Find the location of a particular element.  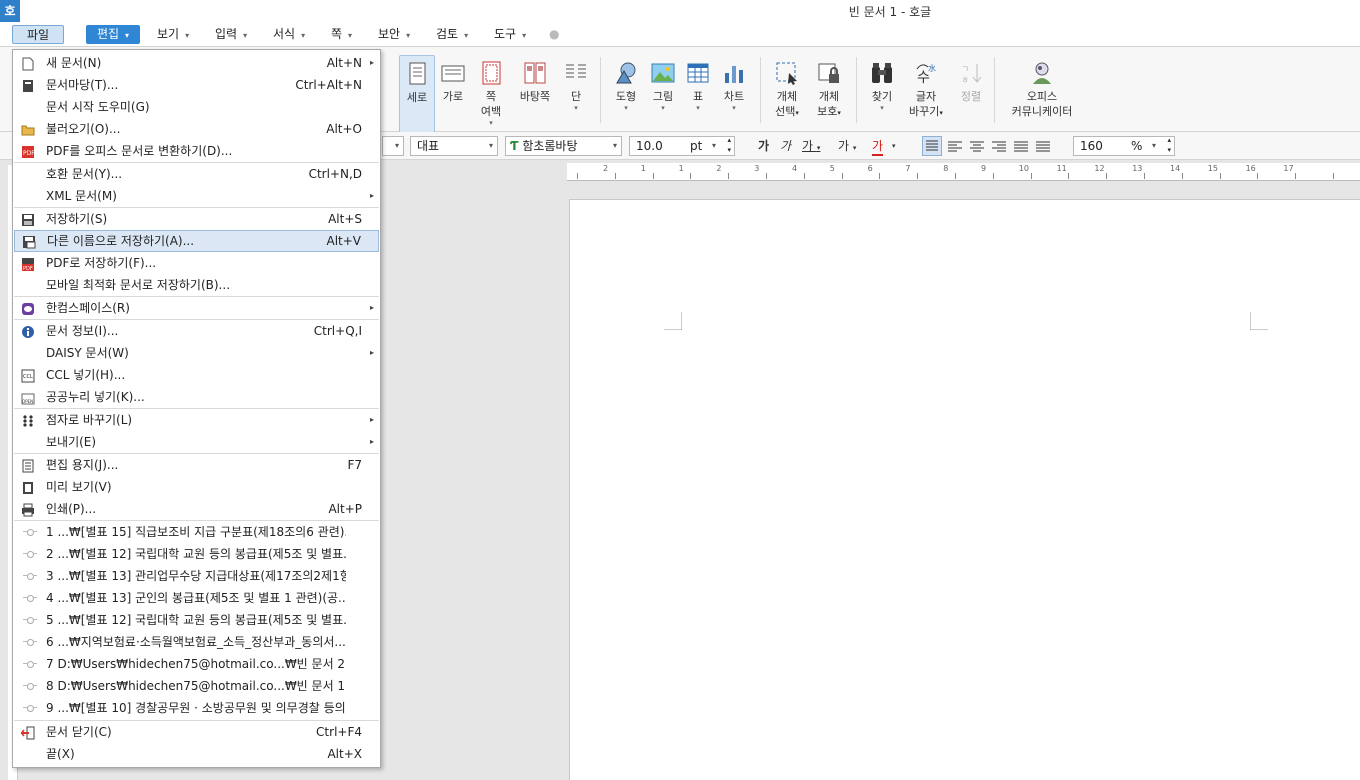

menu-item-save-as: 다른 이름으로 저장하기(A)... Alt+V is located at coordinates (196, 241).